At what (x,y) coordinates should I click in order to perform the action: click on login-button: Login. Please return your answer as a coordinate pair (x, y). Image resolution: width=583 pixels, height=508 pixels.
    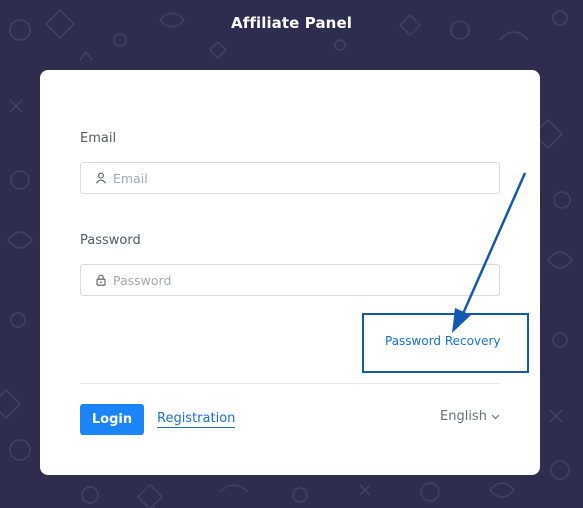
    Looking at the image, I should click on (112, 419).